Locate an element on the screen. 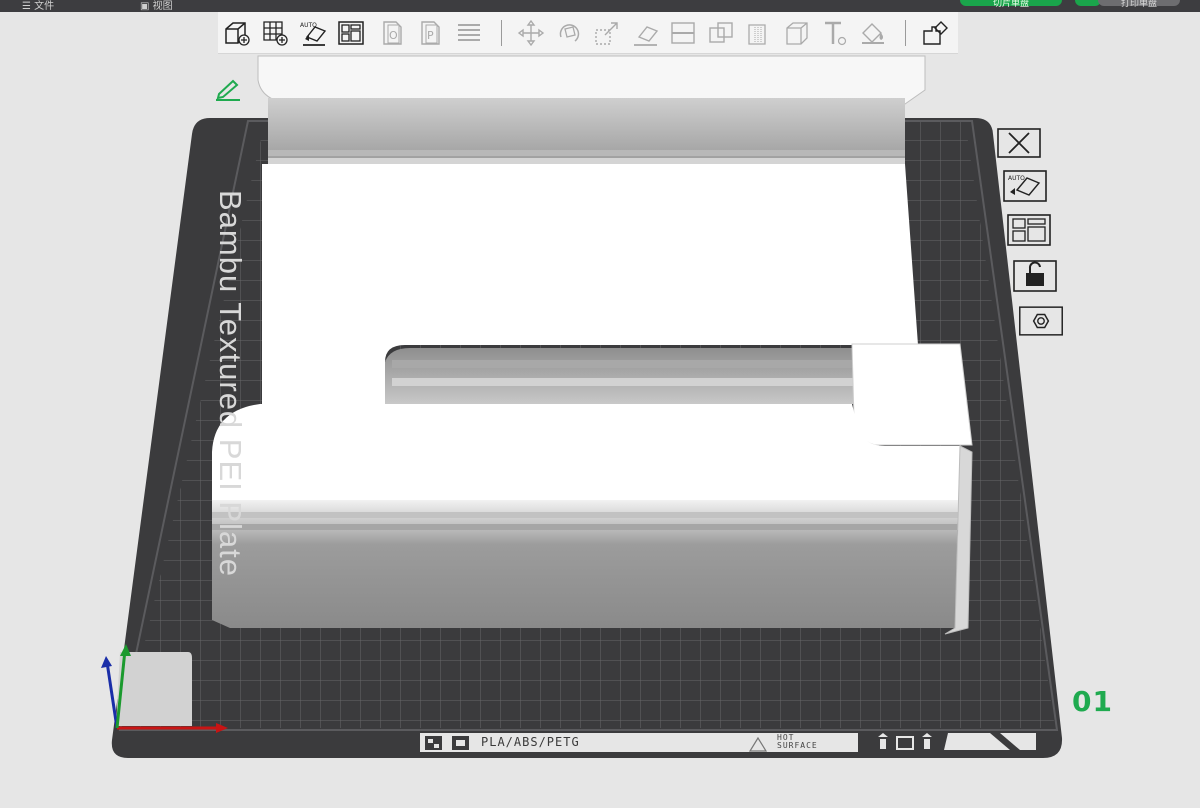 The image size is (1200, 808). color-paint-button is located at coordinates (873, 33).